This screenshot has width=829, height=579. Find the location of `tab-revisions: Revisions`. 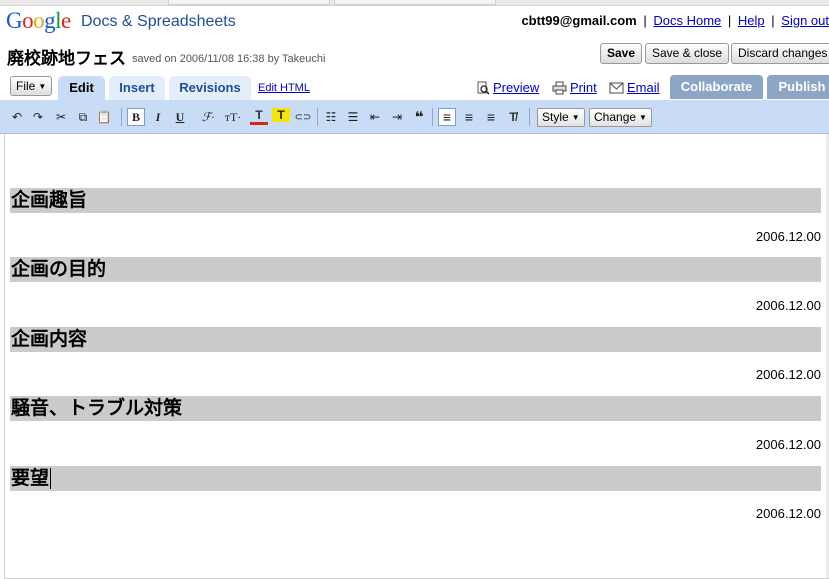

tab-revisions: Revisions is located at coordinates (210, 88).